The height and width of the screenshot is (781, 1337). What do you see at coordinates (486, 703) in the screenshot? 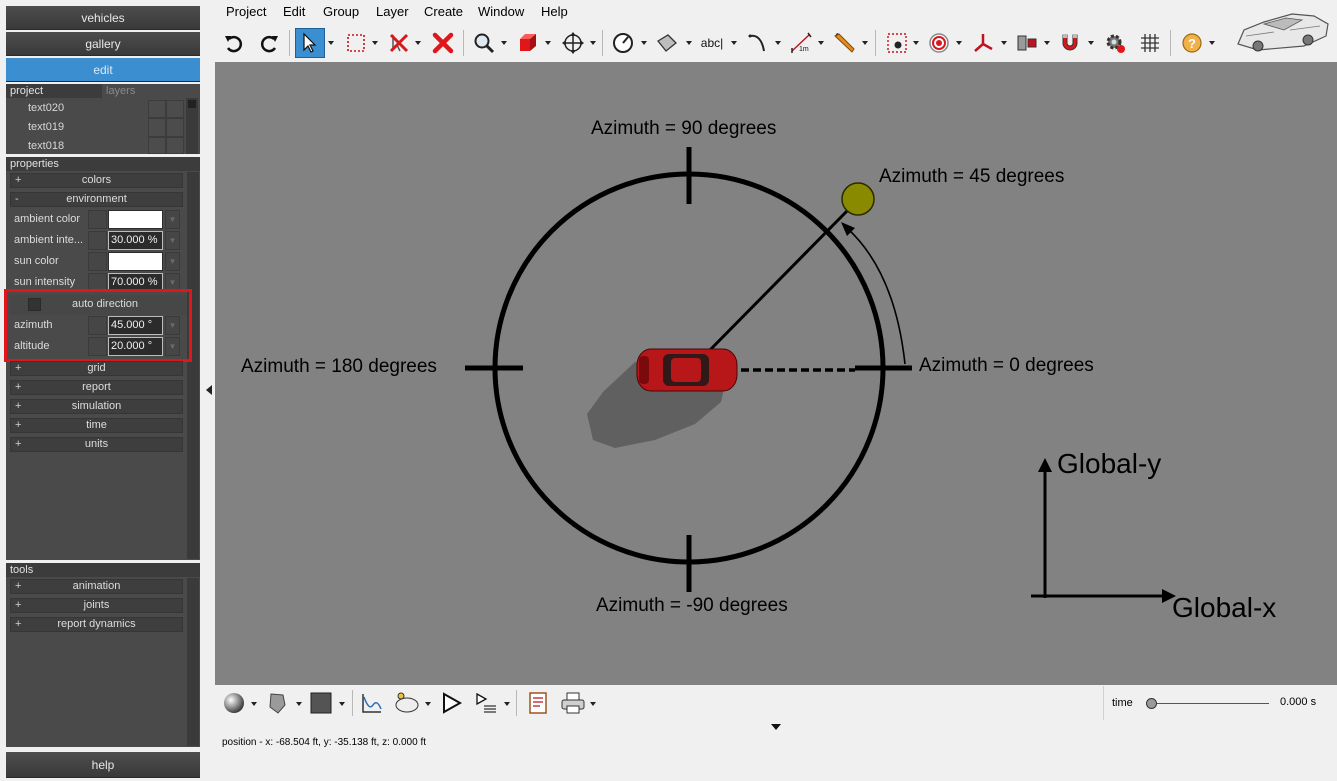
I see `playlist-icon` at bounding box center [486, 703].